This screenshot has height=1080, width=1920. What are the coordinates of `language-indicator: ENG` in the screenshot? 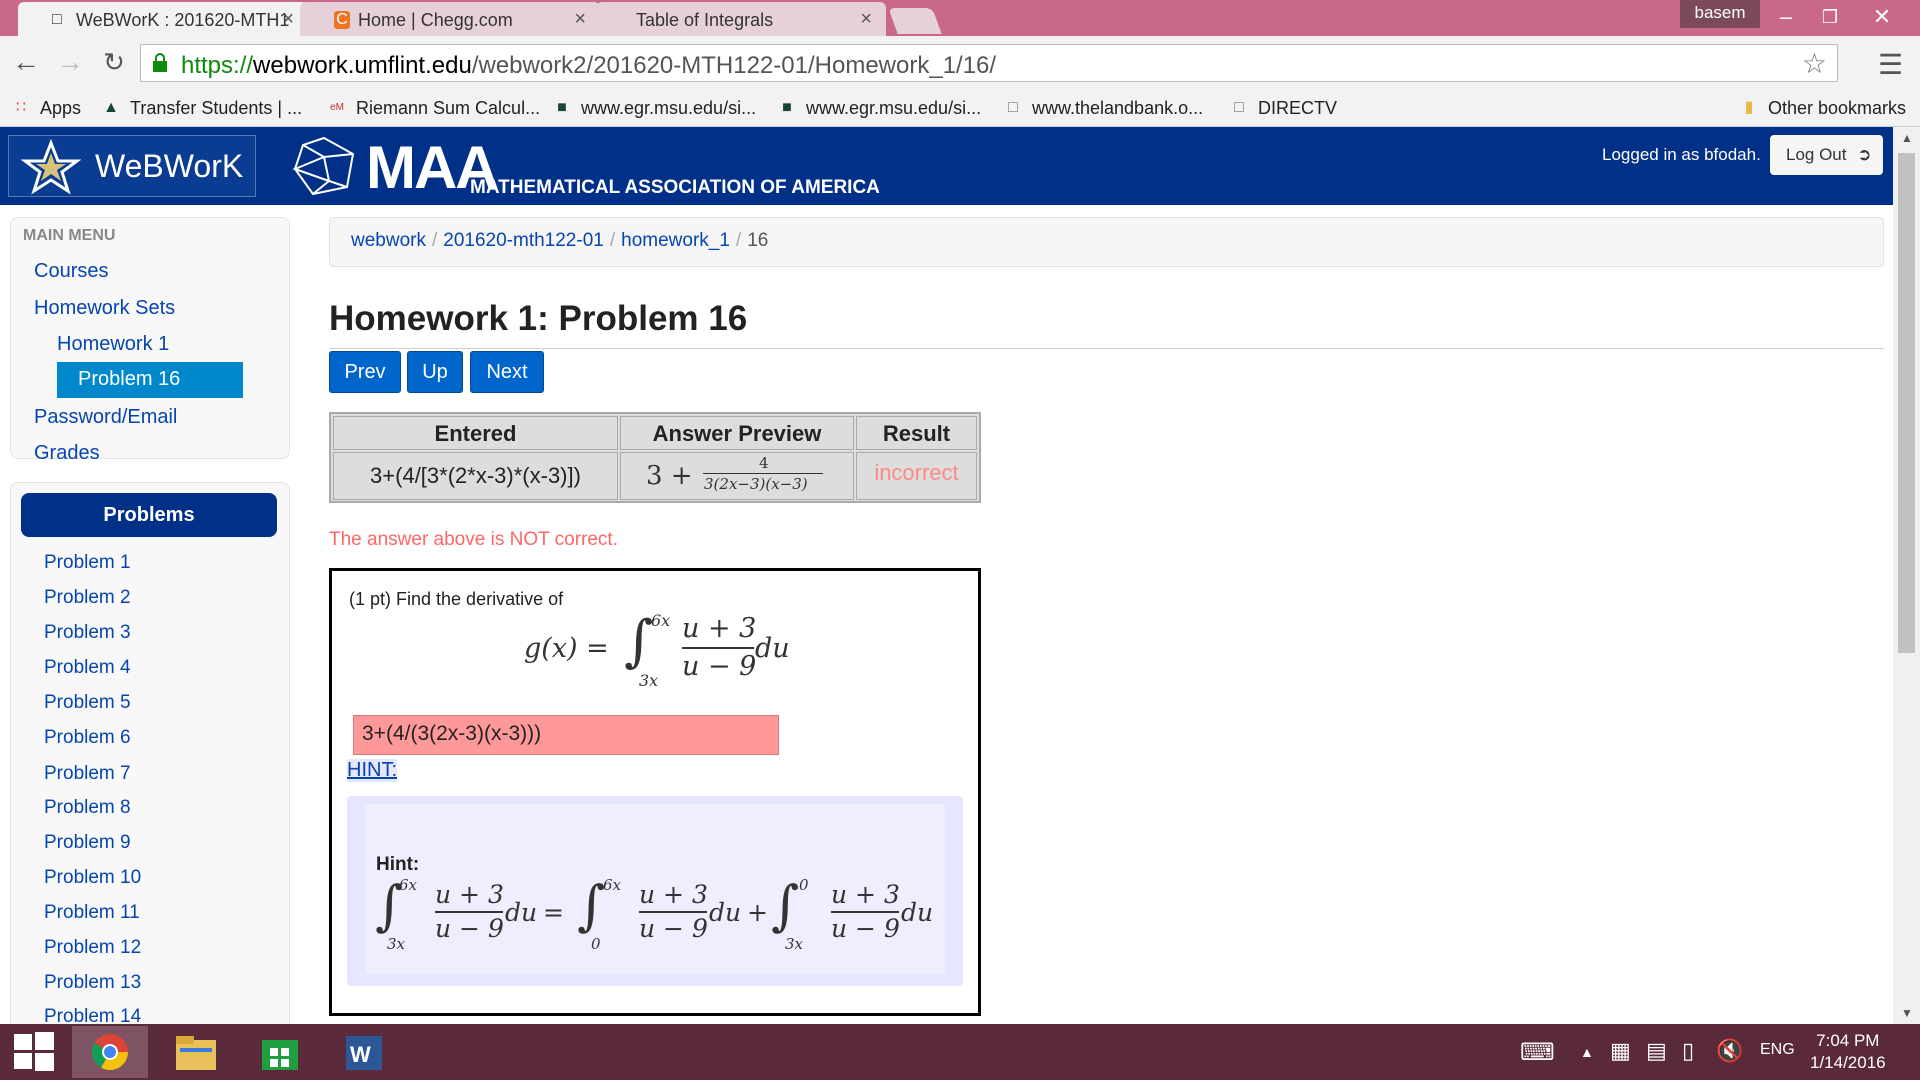 It's located at (1777, 1050).